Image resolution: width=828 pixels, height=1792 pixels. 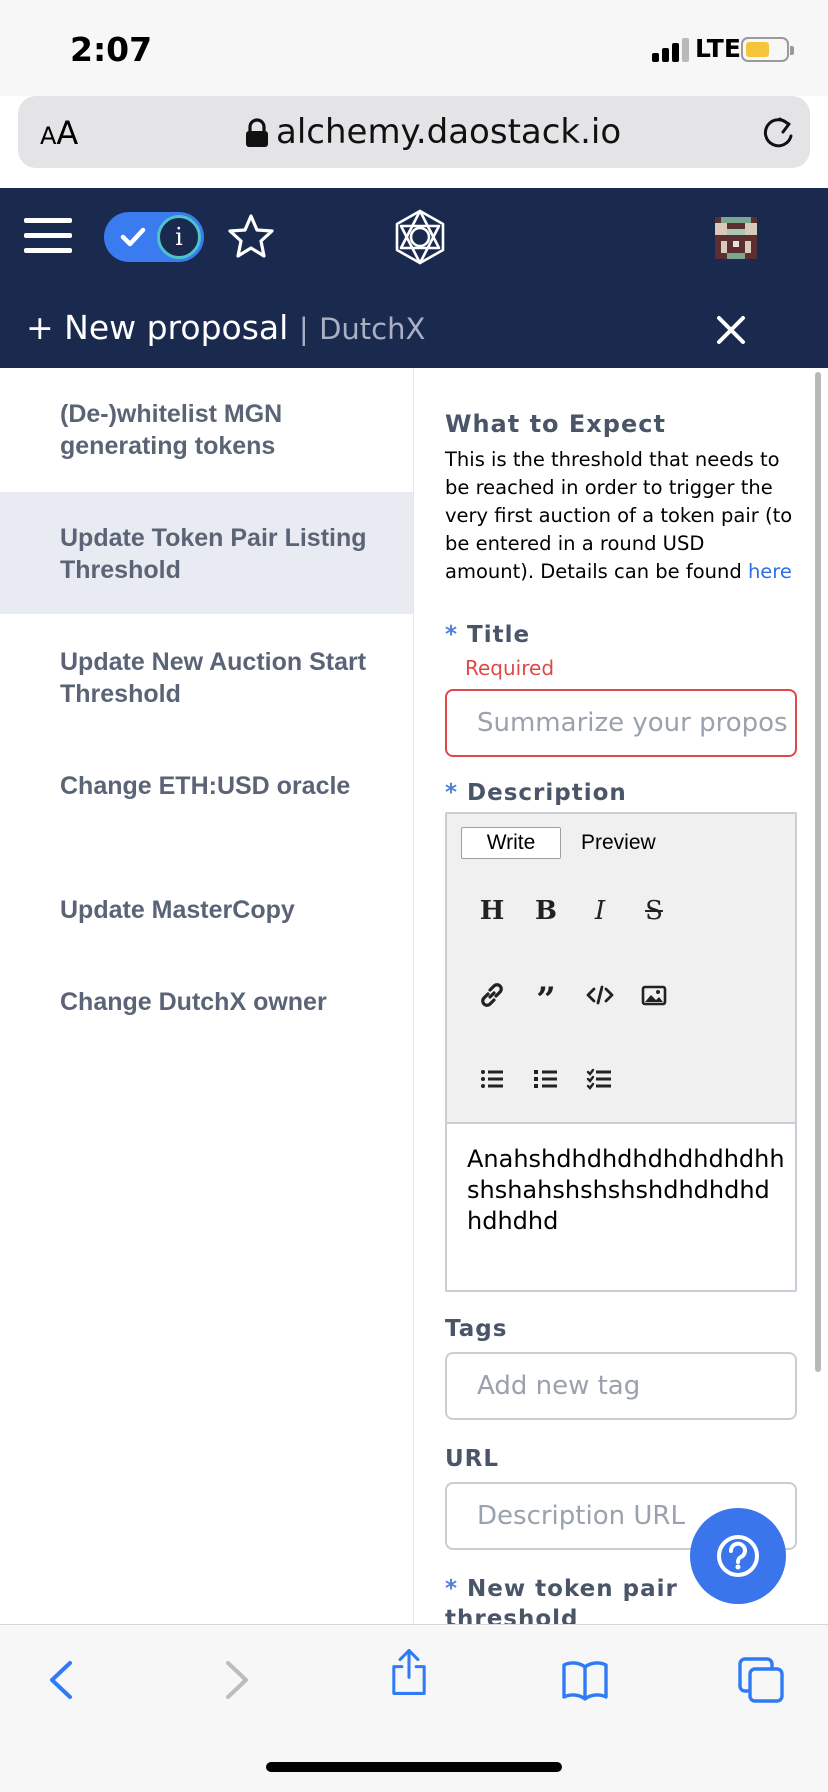 I want to click on description-label: * Description, so click(x=536, y=793).